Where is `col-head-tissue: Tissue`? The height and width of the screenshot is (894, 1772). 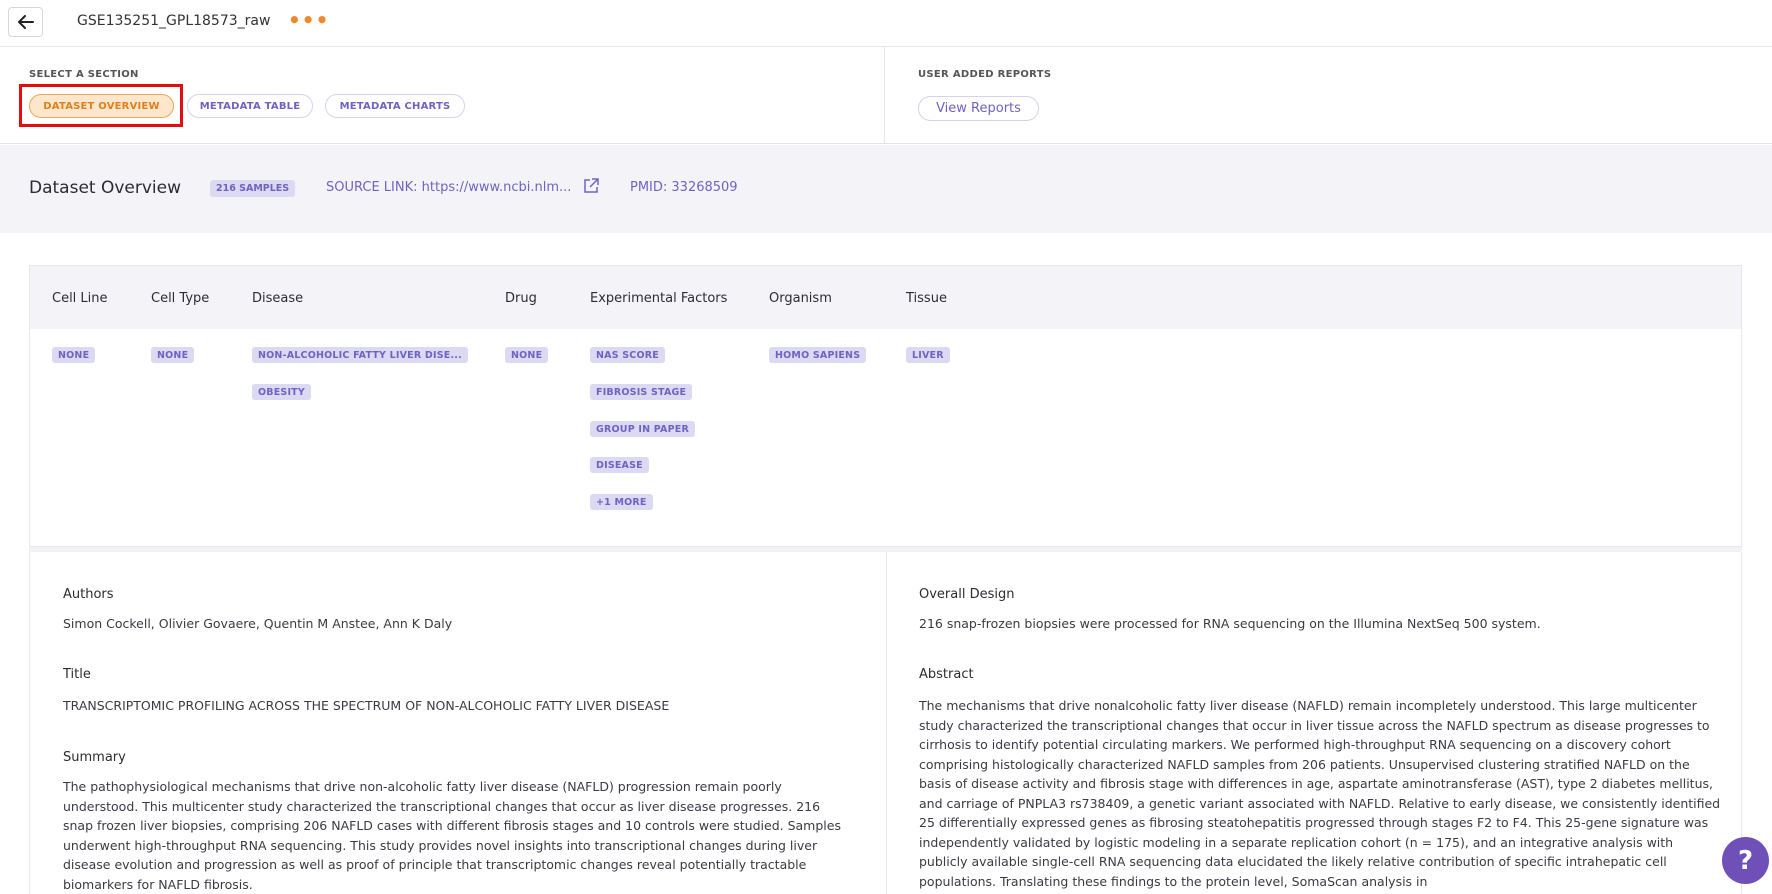 col-head-tissue: Tissue is located at coordinates (926, 298).